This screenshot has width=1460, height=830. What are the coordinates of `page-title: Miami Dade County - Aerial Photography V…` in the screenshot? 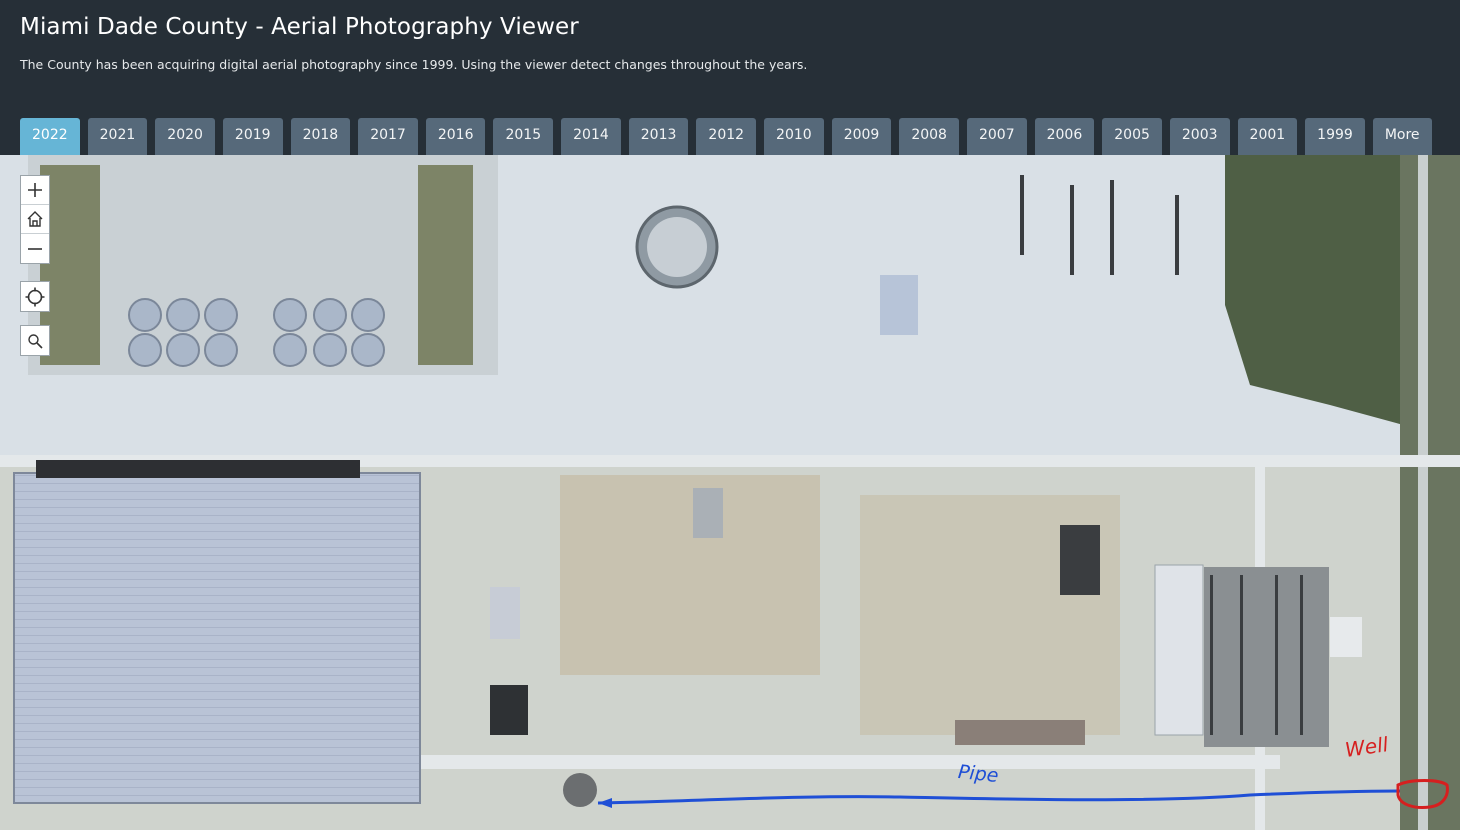 It's located at (299, 27).